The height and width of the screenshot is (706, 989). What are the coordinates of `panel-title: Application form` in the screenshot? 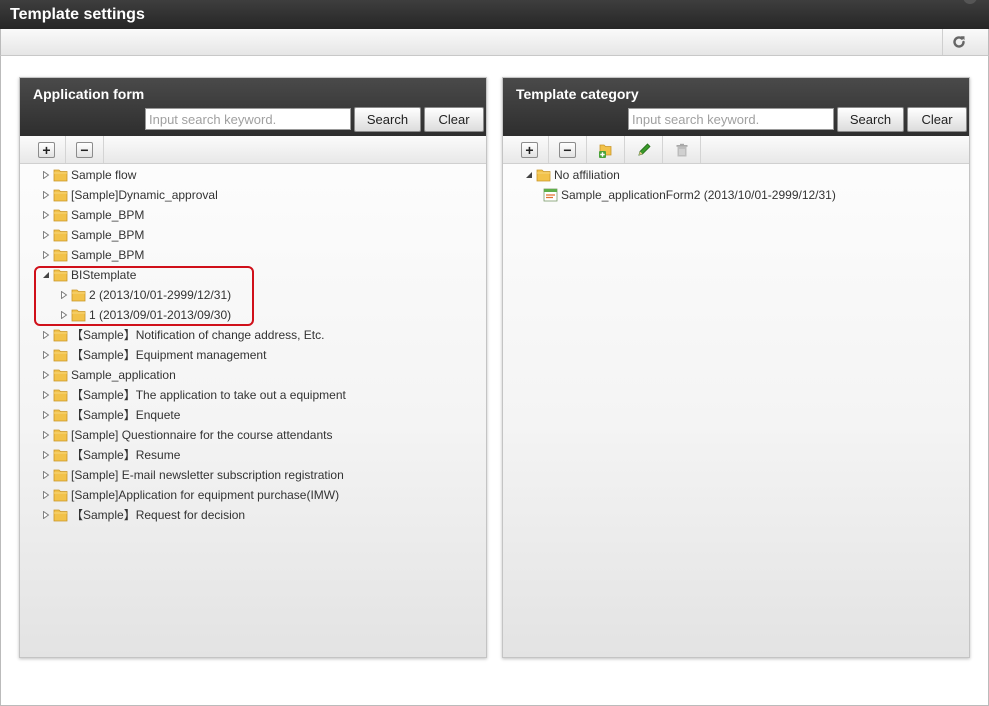 It's located at (89, 94).